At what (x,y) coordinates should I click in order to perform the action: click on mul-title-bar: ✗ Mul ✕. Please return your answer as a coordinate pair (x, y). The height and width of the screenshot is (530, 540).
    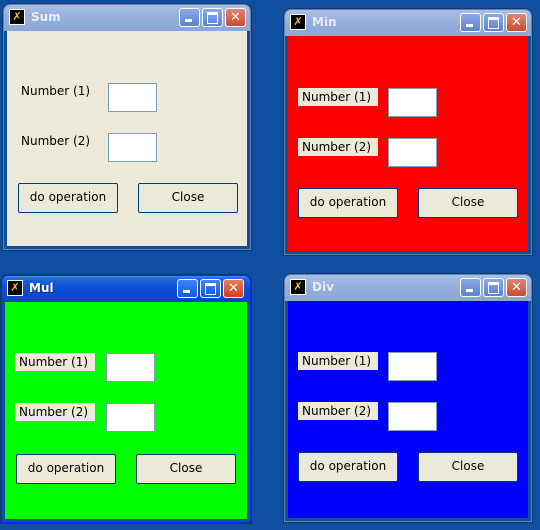
    Looking at the image, I should click on (126, 289).